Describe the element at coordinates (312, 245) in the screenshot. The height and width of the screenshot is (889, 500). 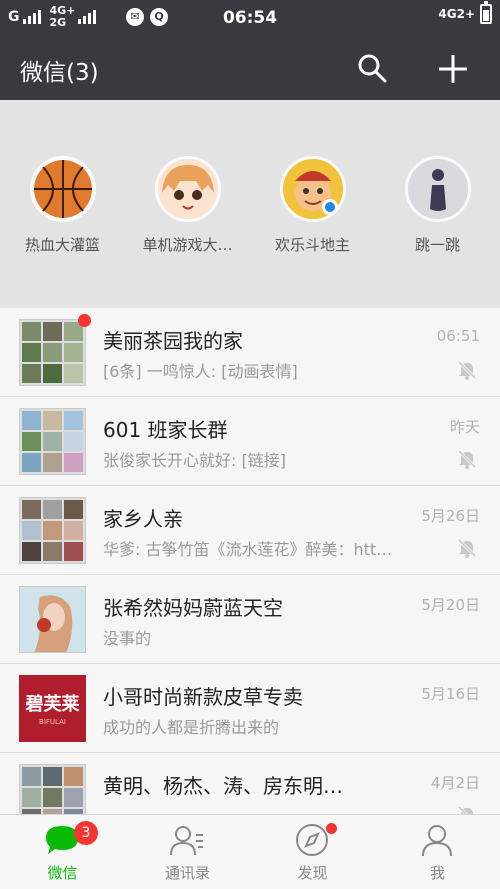
I see `mini-program-label: 欢乐斗地主` at that location.